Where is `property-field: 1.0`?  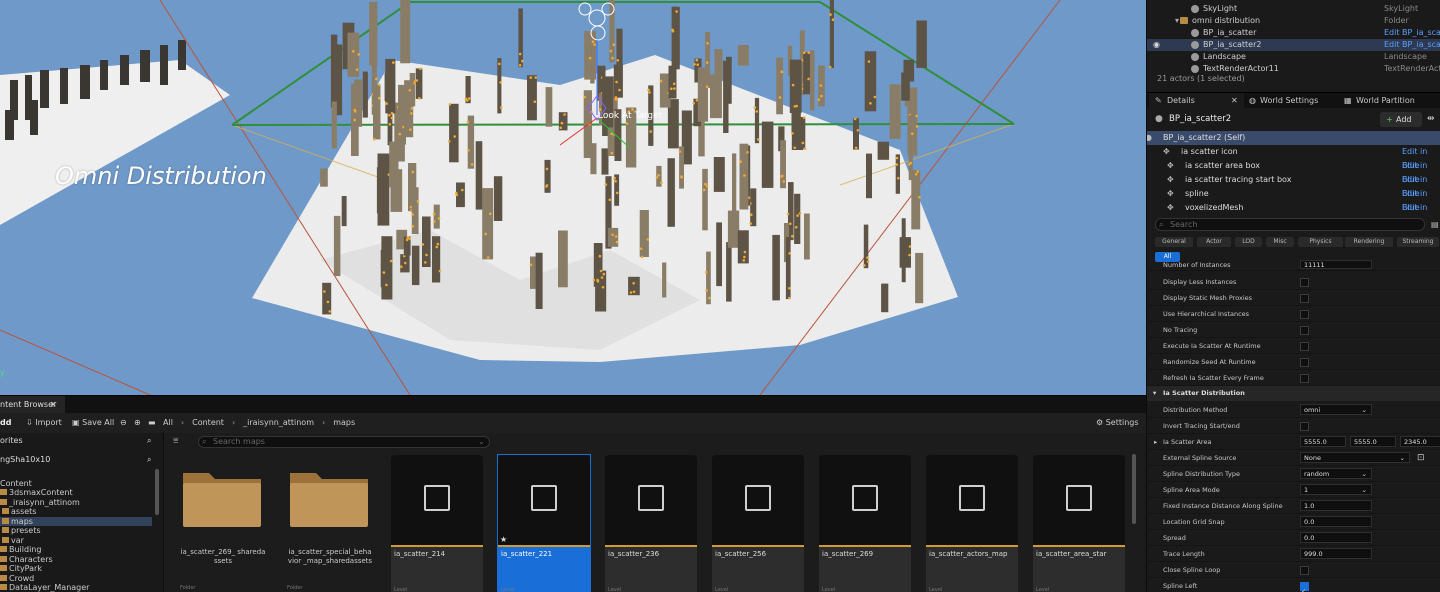 property-field: 1.0 is located at coordinates (1336, 505).